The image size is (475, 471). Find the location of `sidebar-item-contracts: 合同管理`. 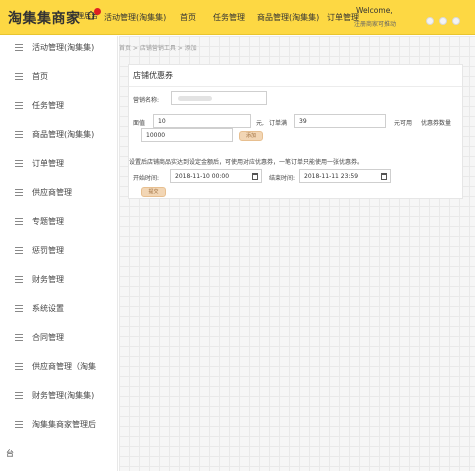

sidebar-item-contracts: 合同管理 is located at coordinates (58, 339).